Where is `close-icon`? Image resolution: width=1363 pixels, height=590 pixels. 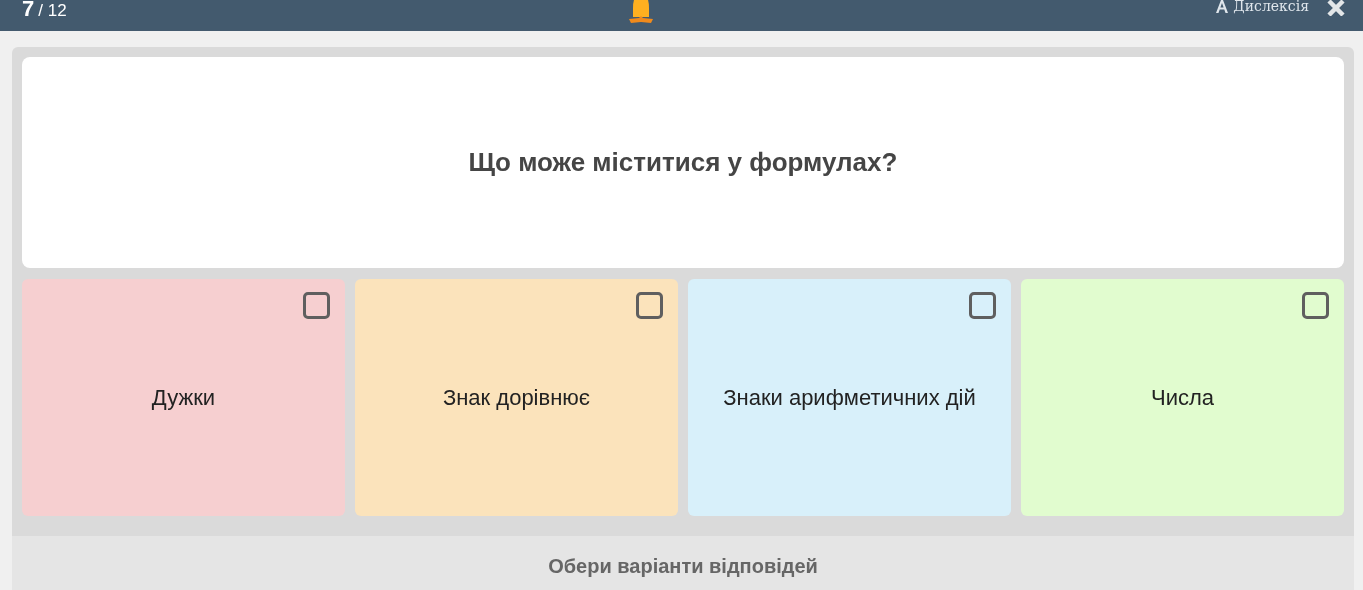
close-icon is located at coordinates (1336, 8).